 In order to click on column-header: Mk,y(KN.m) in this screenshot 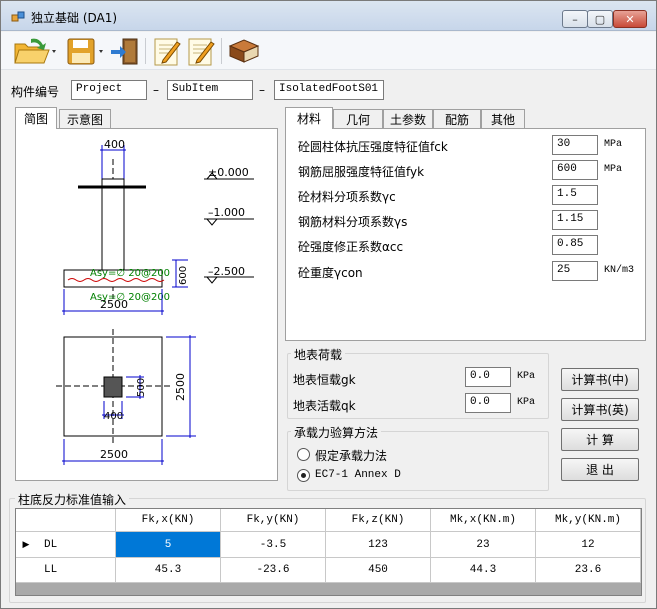, I will do `click(588, 520)`.